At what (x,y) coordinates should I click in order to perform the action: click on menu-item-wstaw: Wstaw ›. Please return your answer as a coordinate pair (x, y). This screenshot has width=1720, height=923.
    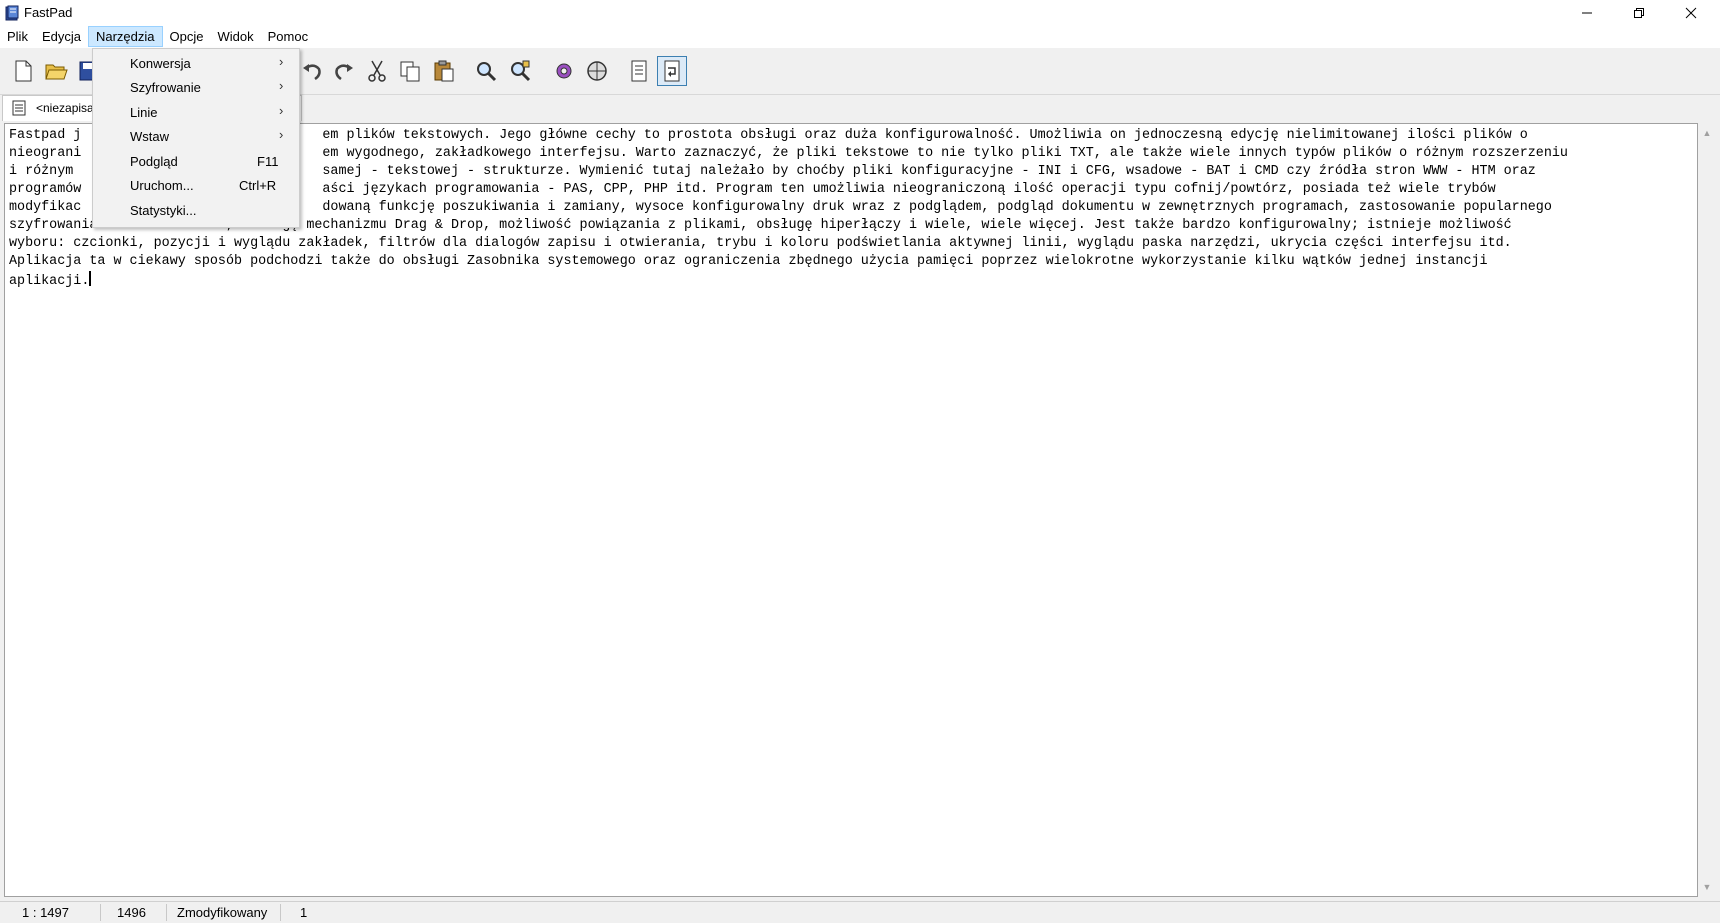
    Looking at the image, I should click on (196, 136).